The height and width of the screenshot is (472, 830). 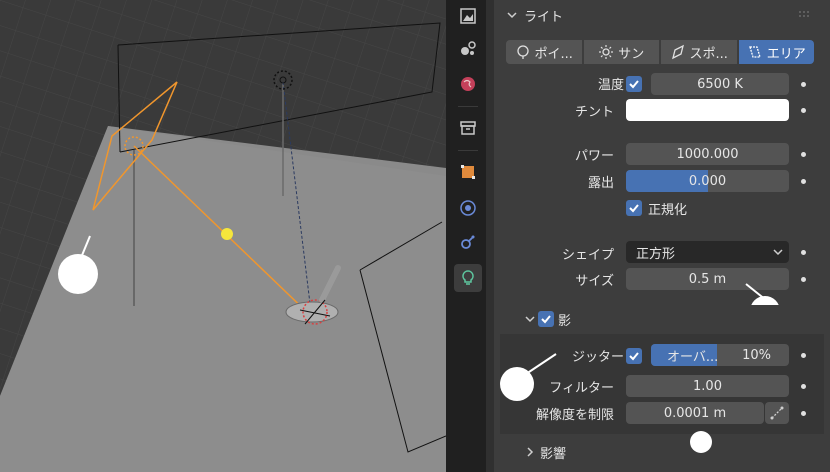 I want to click on jitter-keyframe-dot, so click(x=803, y=355).